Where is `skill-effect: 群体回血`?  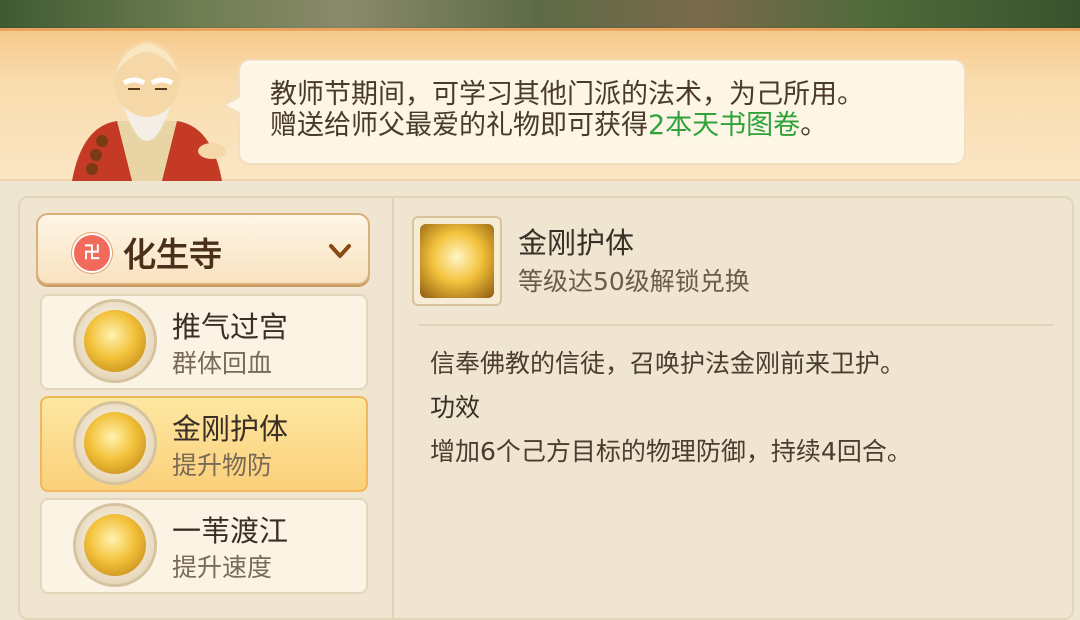 skill-effect: 群体回血 is located at coordinates (222, 363).